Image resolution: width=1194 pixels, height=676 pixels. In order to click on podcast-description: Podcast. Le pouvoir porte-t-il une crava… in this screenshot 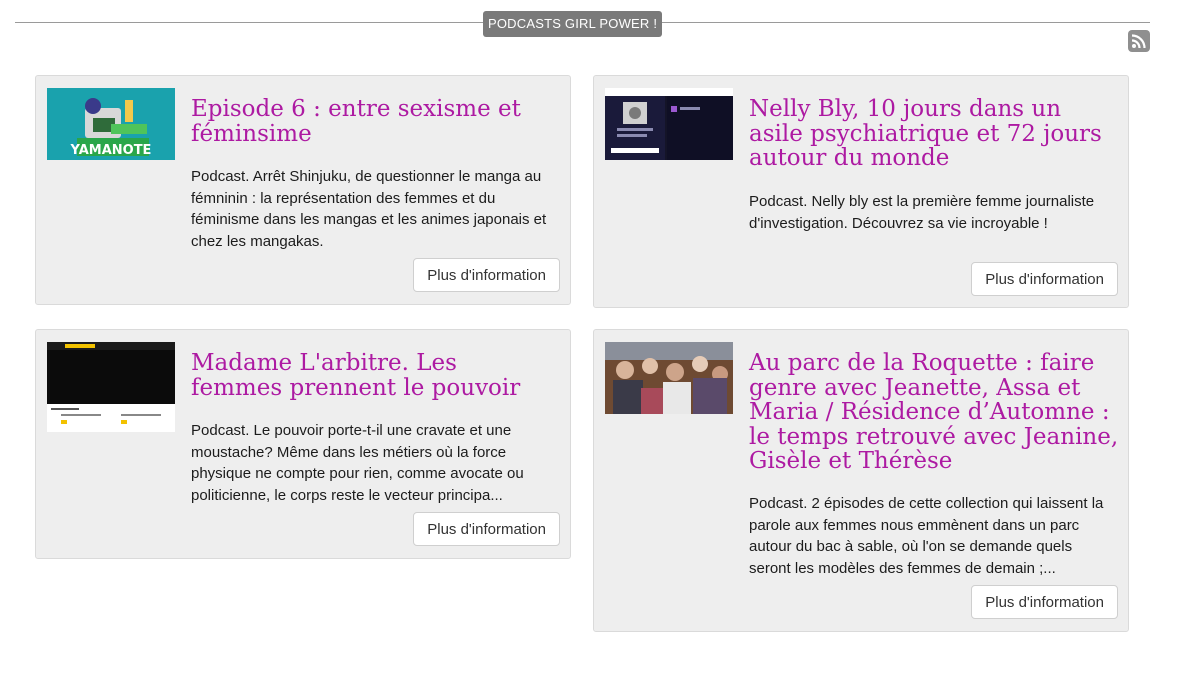, I will do `click(357, 463)`.